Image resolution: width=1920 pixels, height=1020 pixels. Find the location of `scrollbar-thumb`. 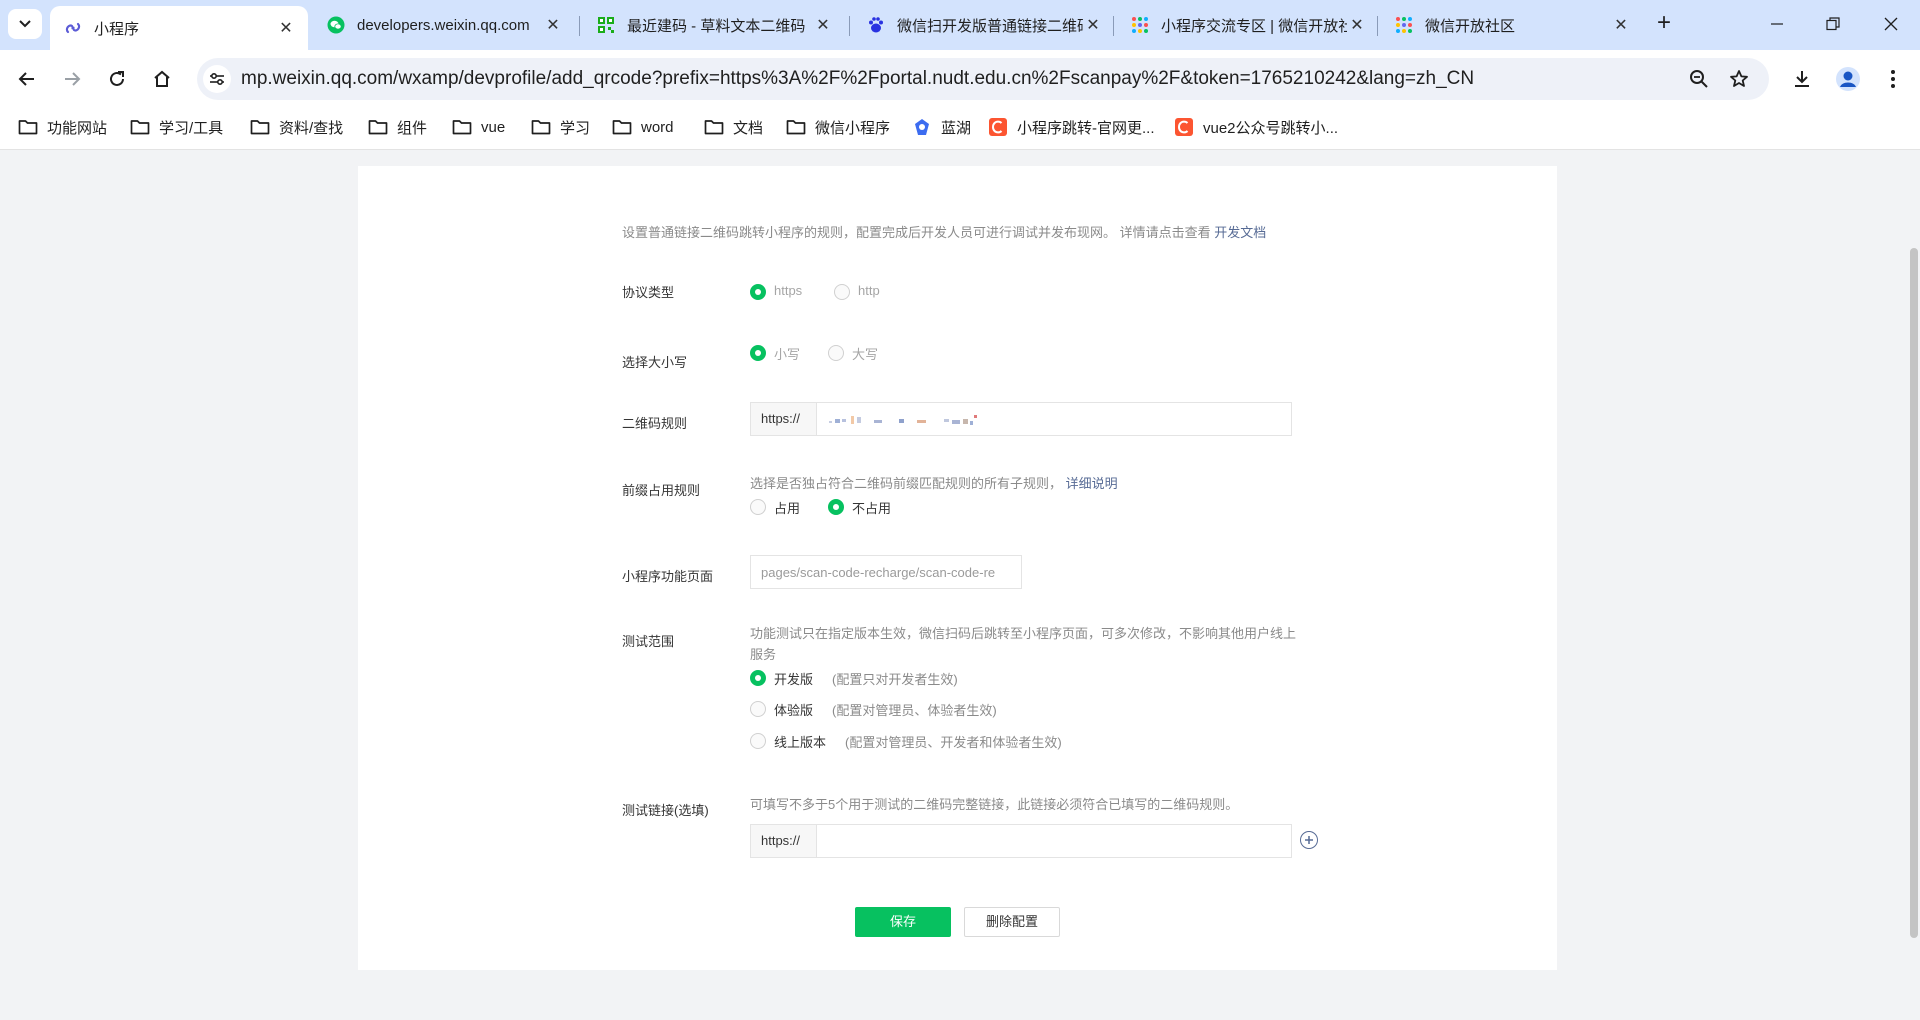

scrollbar-thumb is located at coordinates (1914, 593).